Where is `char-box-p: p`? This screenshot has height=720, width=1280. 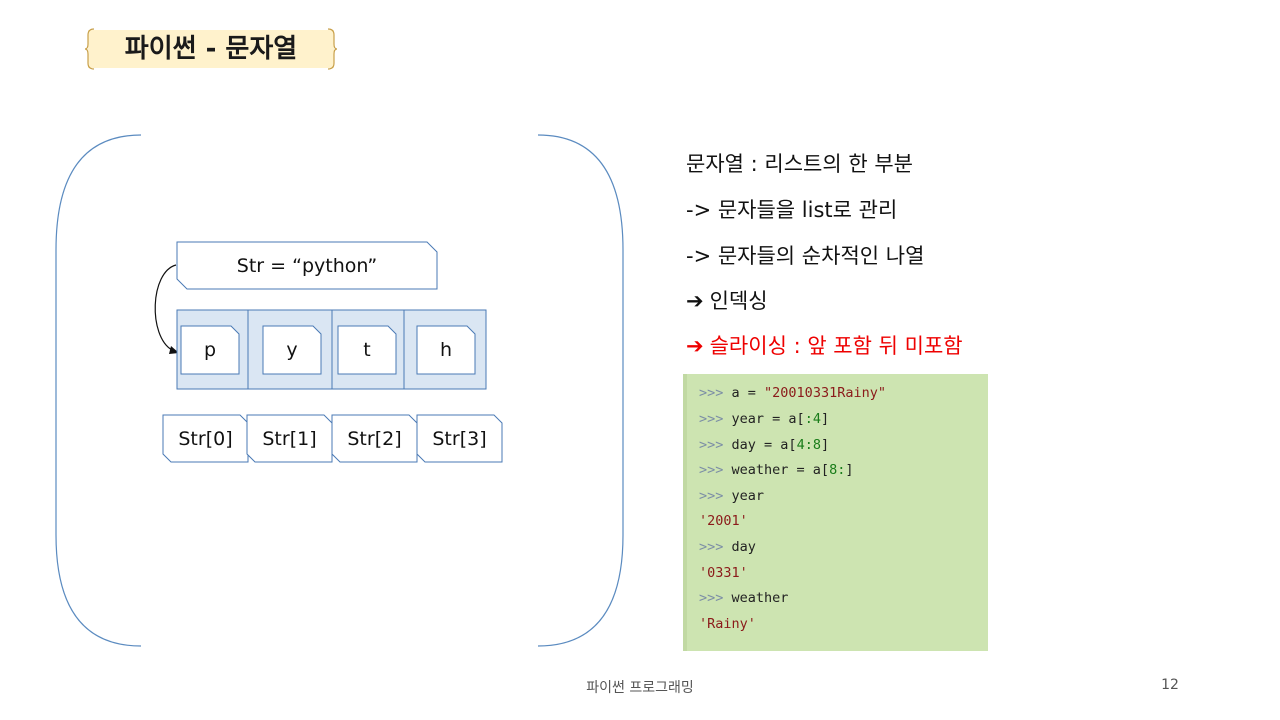 char-box-p: p is located at coordinates (210, 350).